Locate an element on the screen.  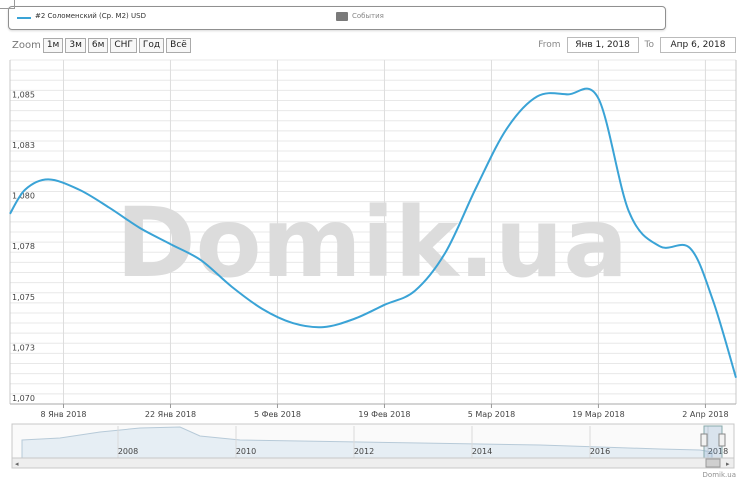
y-tick-label: 1,070 is located at coordinates (23, 398).